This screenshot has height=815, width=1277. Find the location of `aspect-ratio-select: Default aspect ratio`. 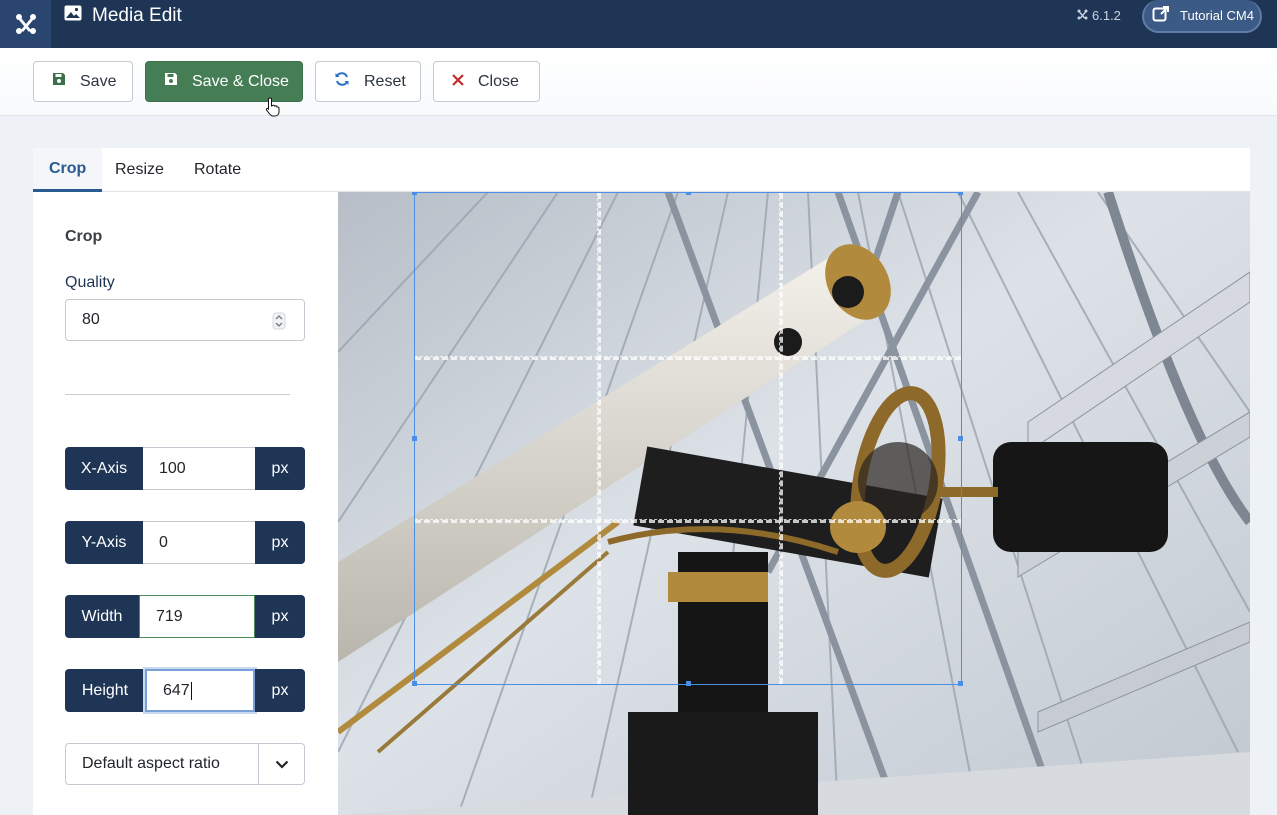

aspect-ratio-select: Default aspect ratio is located at coordinates (185, 764).